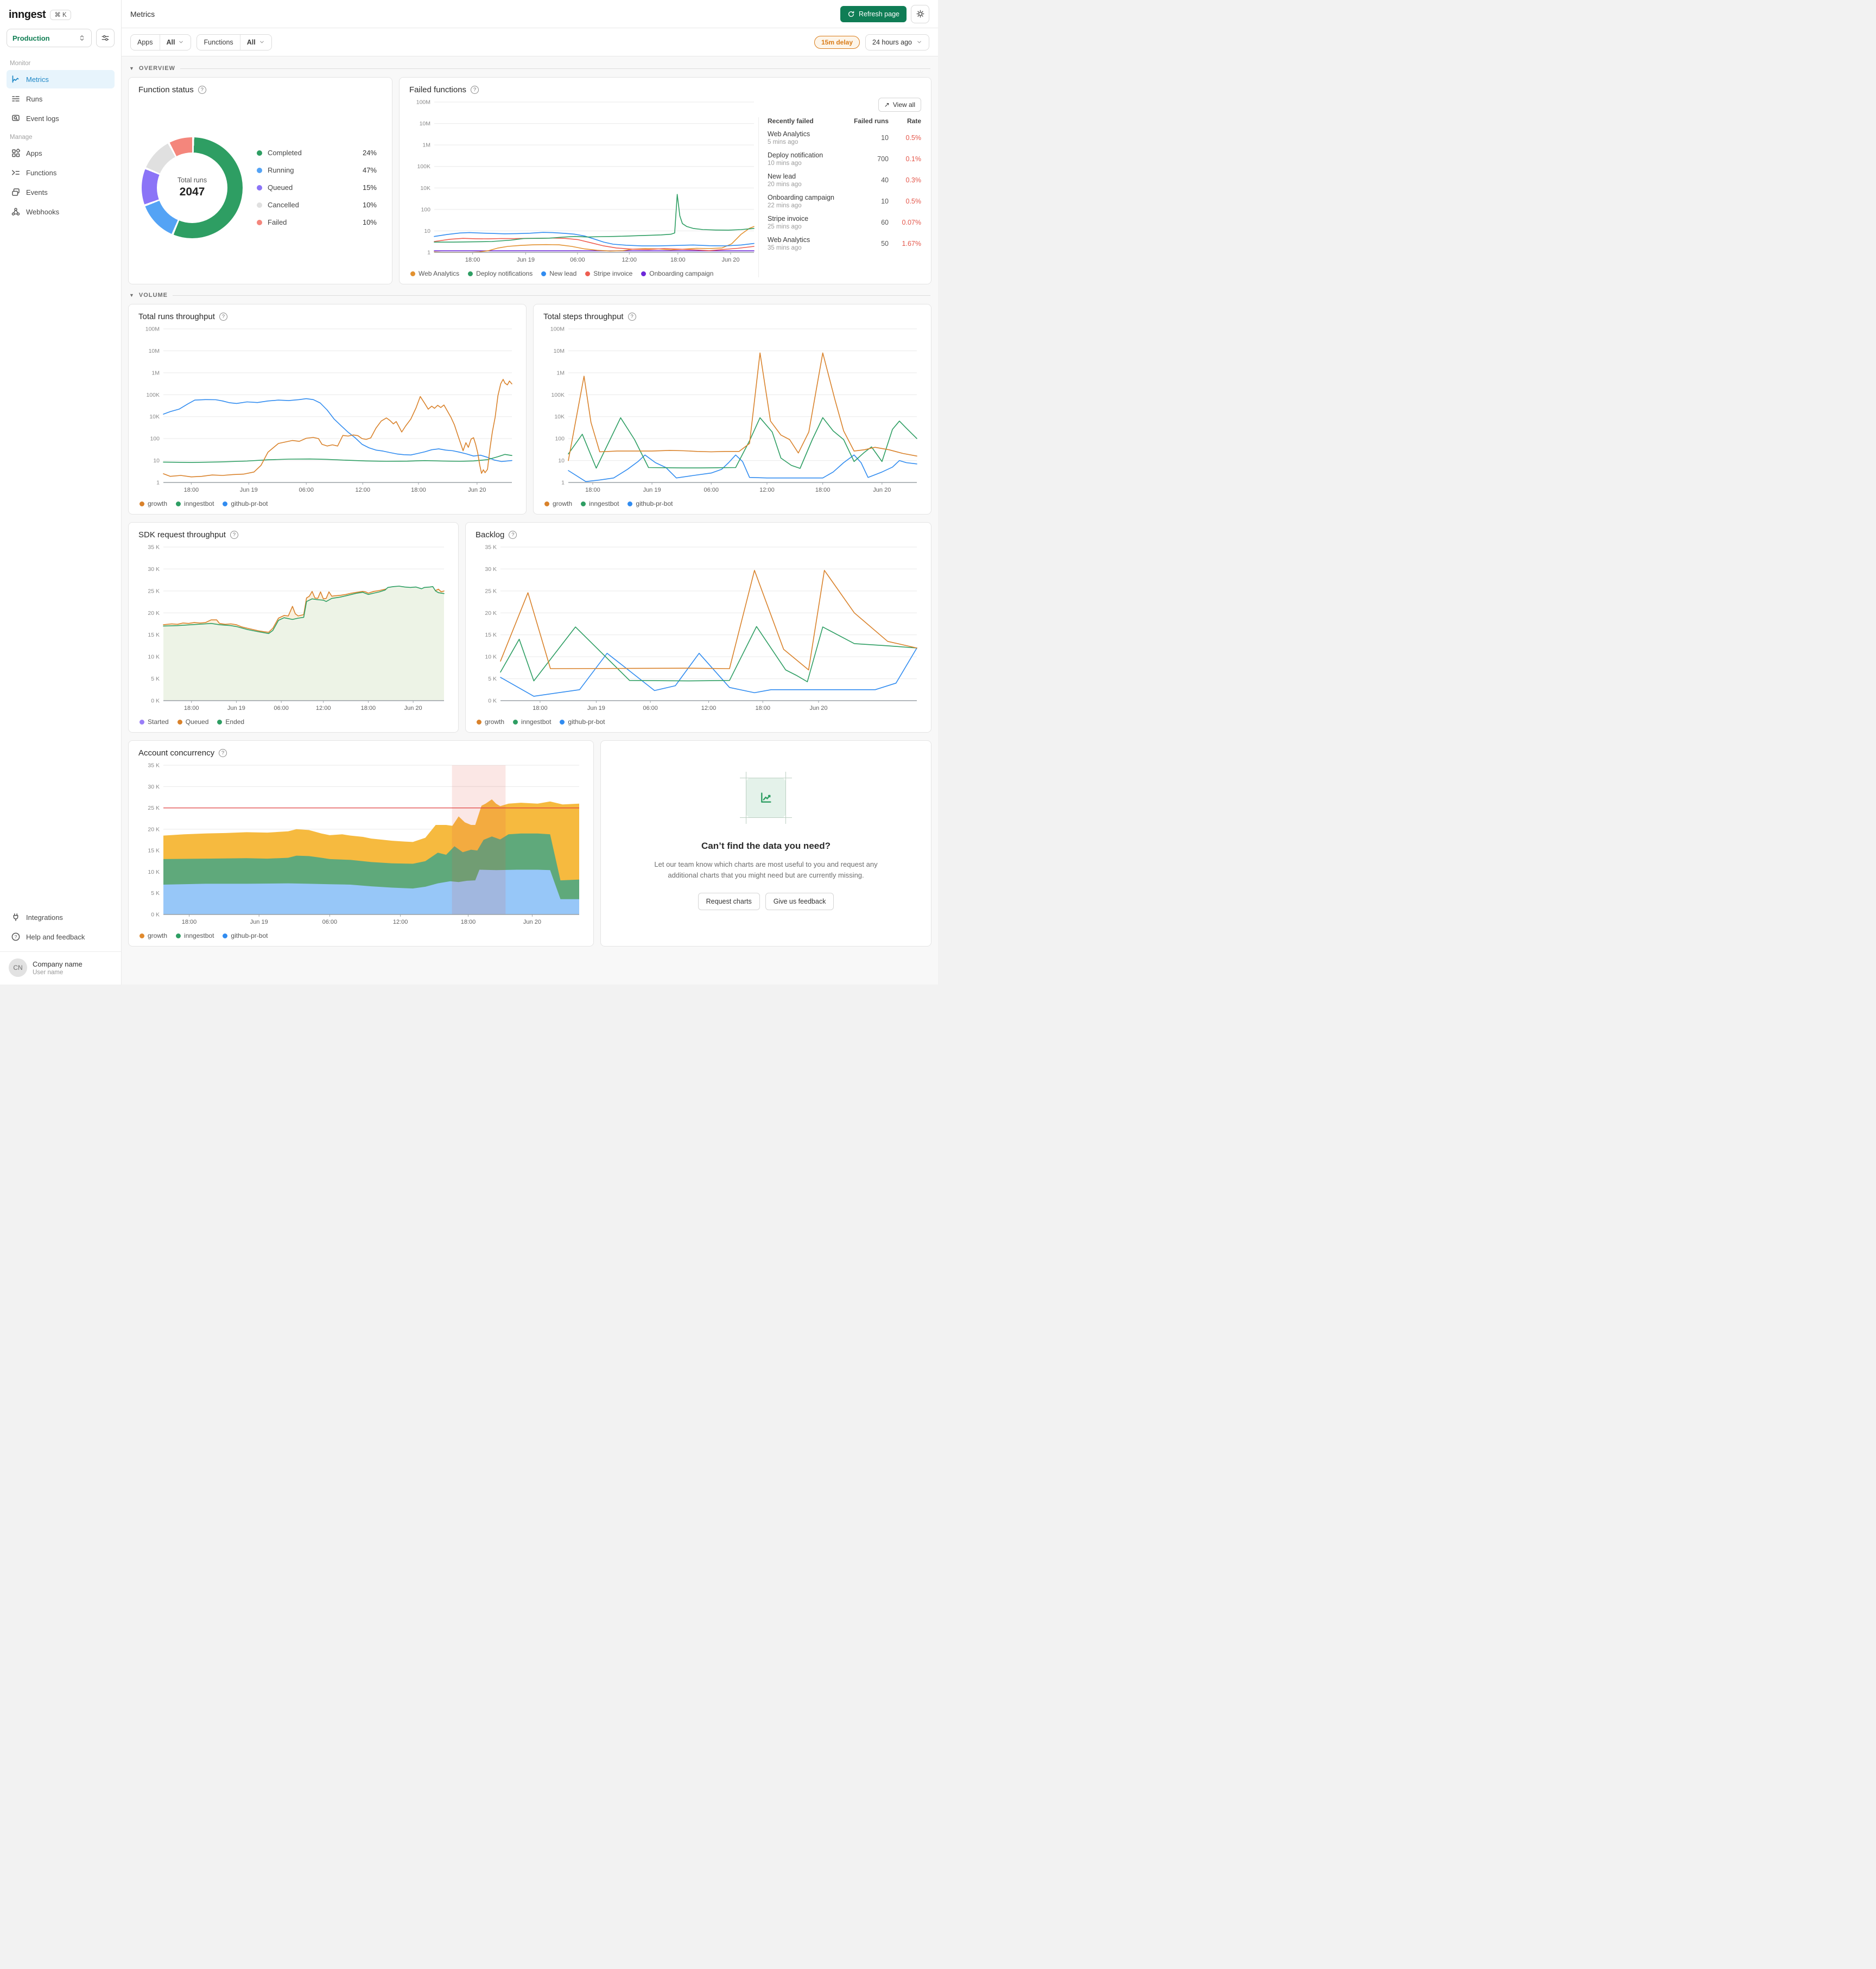 The width and height of the screenshot is (1876, 1969). Describe the element at coordinates (61, 192) in the screenshot. I see `sidebar-item-events: Events` at that location.